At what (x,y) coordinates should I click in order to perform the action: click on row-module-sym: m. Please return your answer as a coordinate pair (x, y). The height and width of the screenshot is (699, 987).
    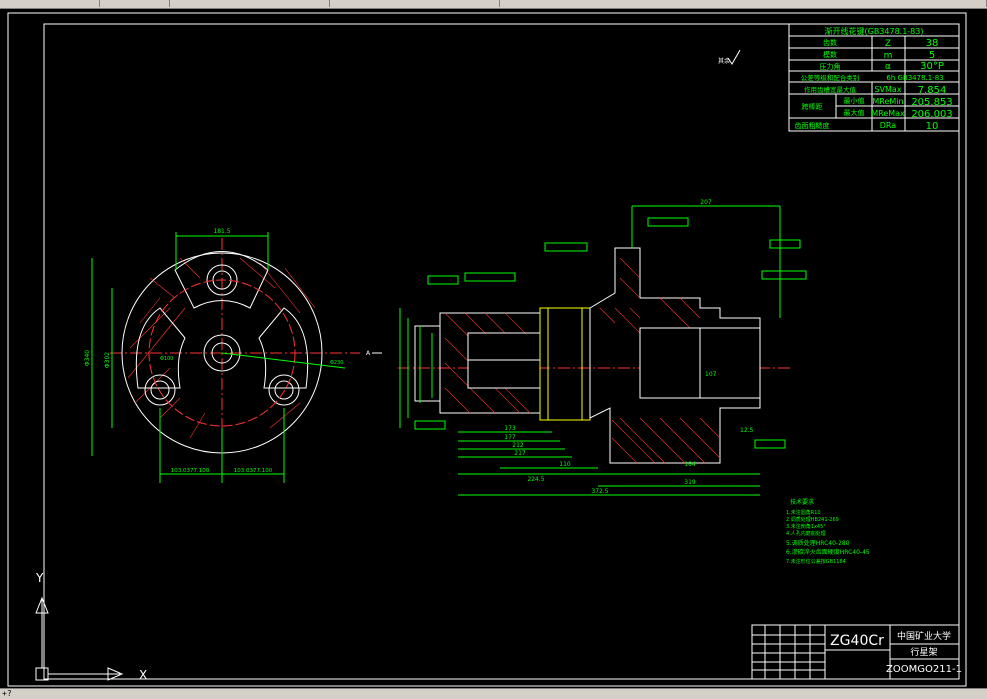
    Looking at the image, I should click on (888, 56).